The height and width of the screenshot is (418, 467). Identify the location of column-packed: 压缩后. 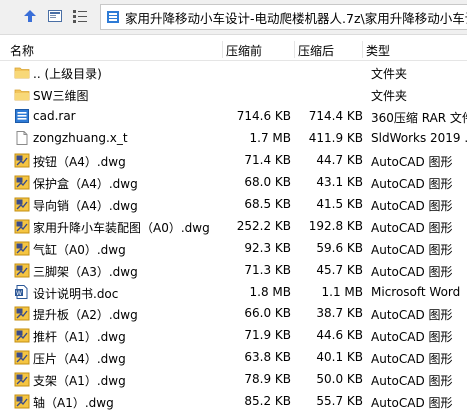
(316, 50).